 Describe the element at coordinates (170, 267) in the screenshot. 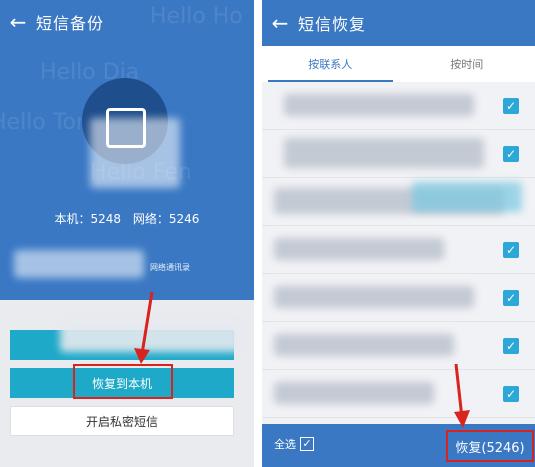

I see `network-contacts-note: 网络通讯录` at that location.